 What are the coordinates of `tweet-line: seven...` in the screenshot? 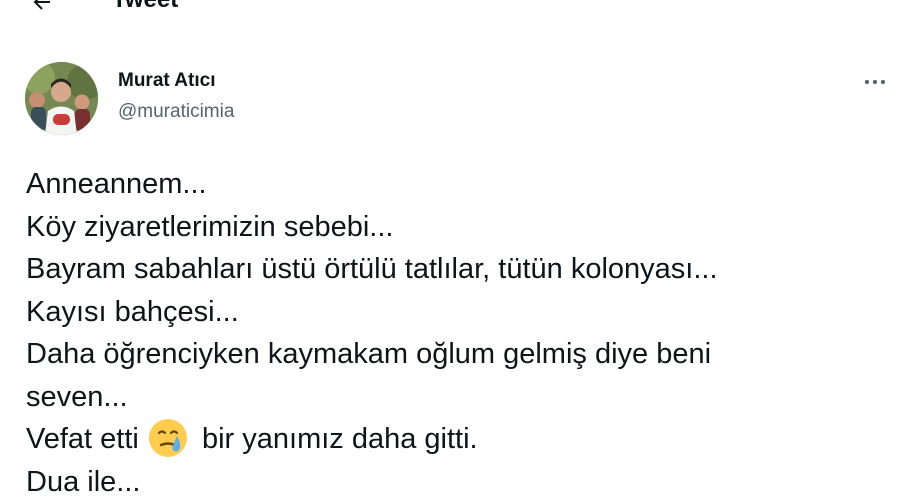 It's located at (456, 397).